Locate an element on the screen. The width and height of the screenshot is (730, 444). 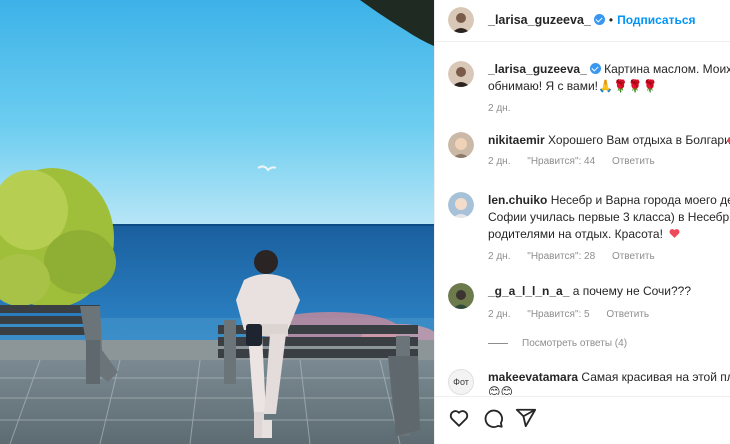
caption-author-avatar is located at coordinates (461, 74).